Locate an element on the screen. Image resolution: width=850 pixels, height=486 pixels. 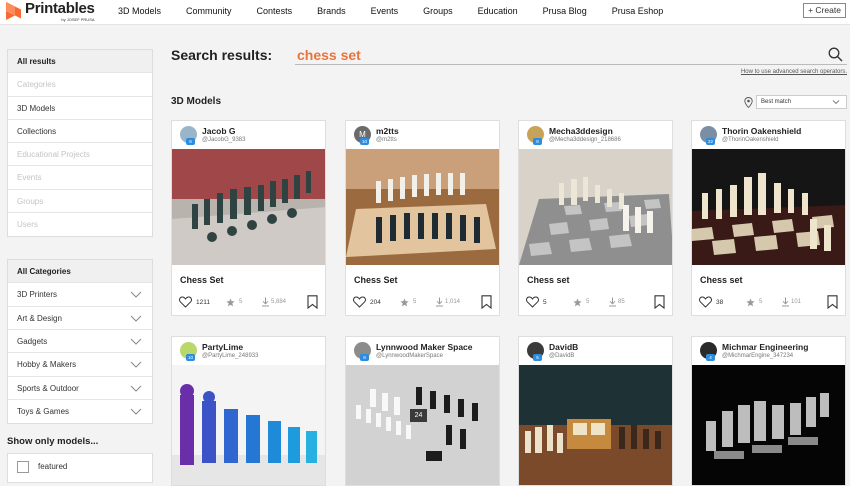
model-stats: 5 5 85 is located at coordinates (596, 302).